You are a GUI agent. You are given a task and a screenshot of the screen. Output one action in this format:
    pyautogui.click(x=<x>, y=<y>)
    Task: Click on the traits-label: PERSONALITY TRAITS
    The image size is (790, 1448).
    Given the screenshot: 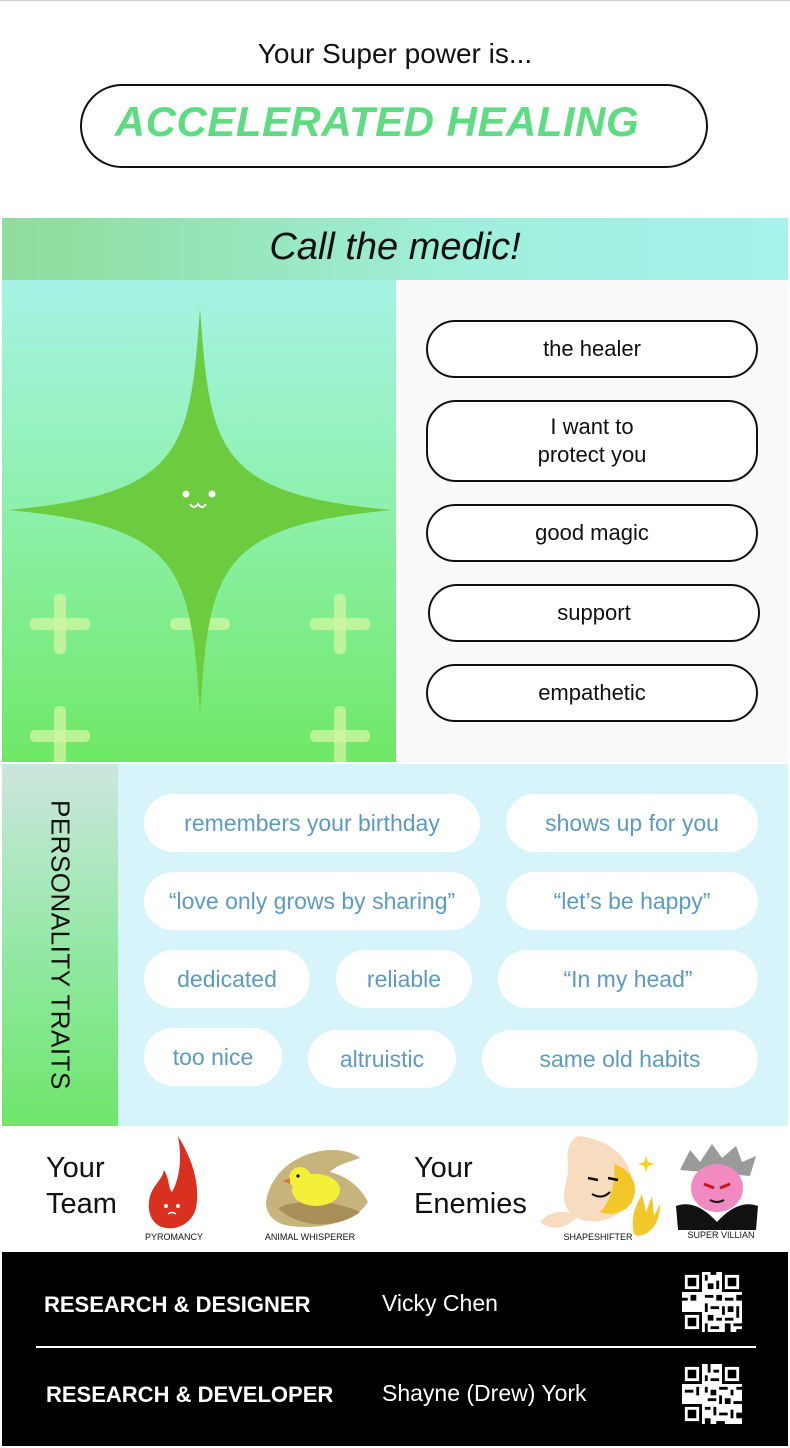 What is the action you would take?
    pyautogui.click(x=60, y=945)
    